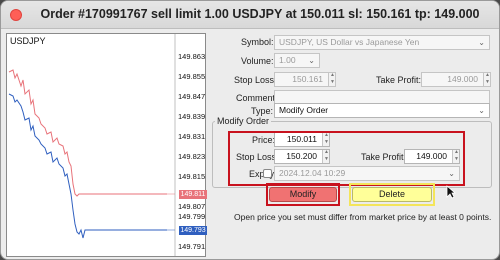 This screenshot has height=260, width=500. Describe the element at coordinates (257, 42) in the screenshot. I see `symbol-label: Symbol:` at that location.